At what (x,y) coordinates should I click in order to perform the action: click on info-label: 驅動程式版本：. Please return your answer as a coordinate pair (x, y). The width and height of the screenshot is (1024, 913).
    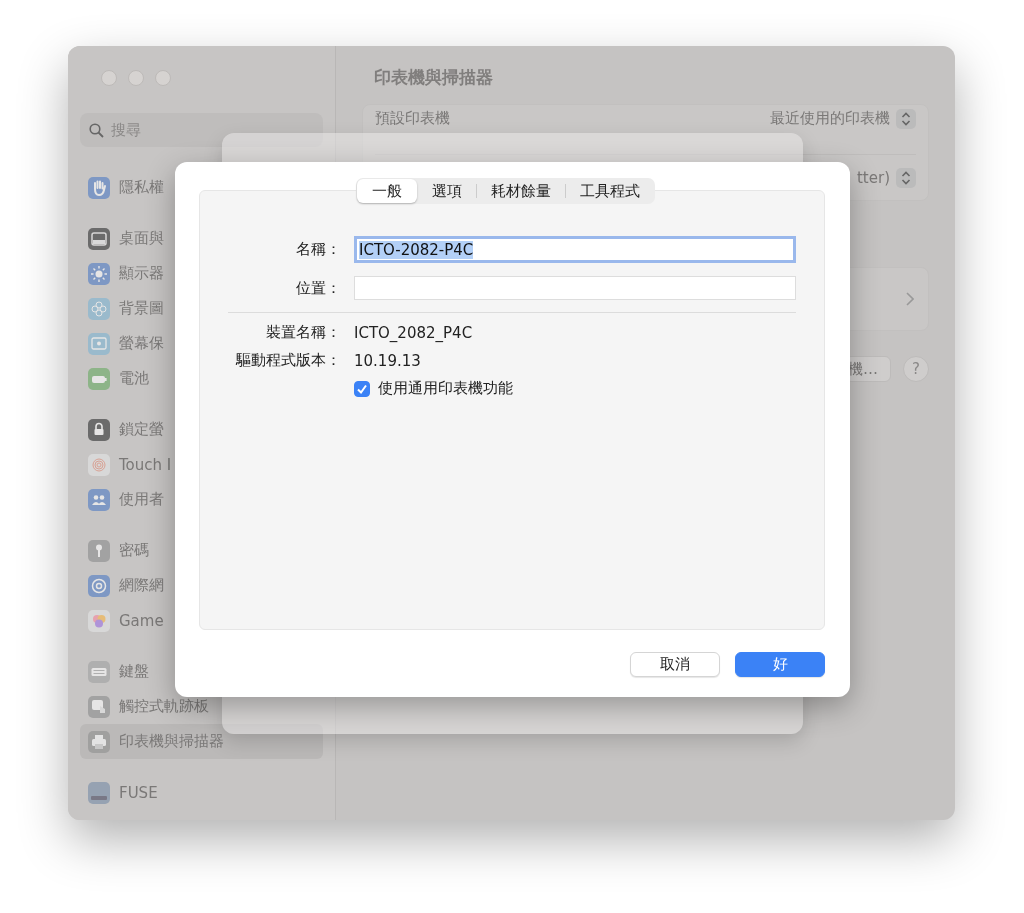
    Looking at the image, I should click on (287, 360).